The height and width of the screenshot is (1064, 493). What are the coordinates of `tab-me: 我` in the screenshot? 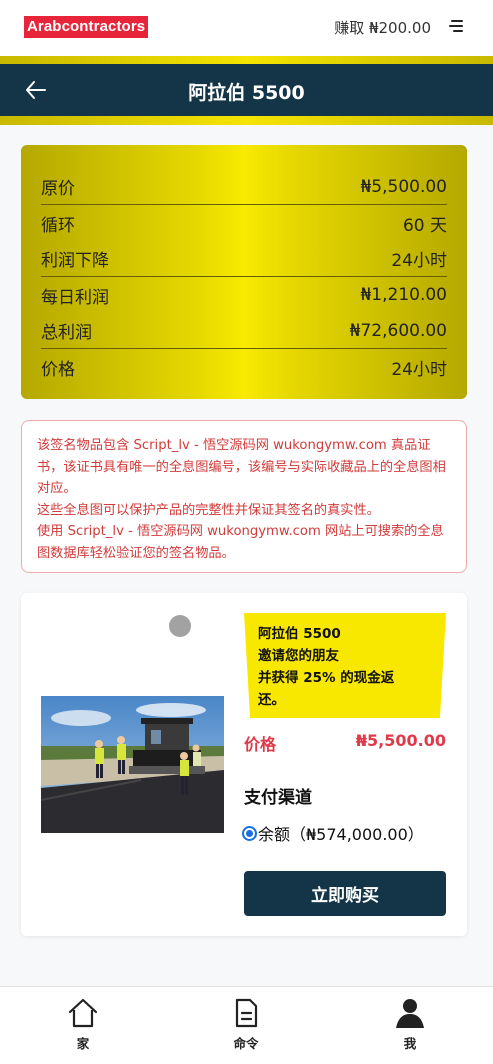 It's located at (410, 1024).